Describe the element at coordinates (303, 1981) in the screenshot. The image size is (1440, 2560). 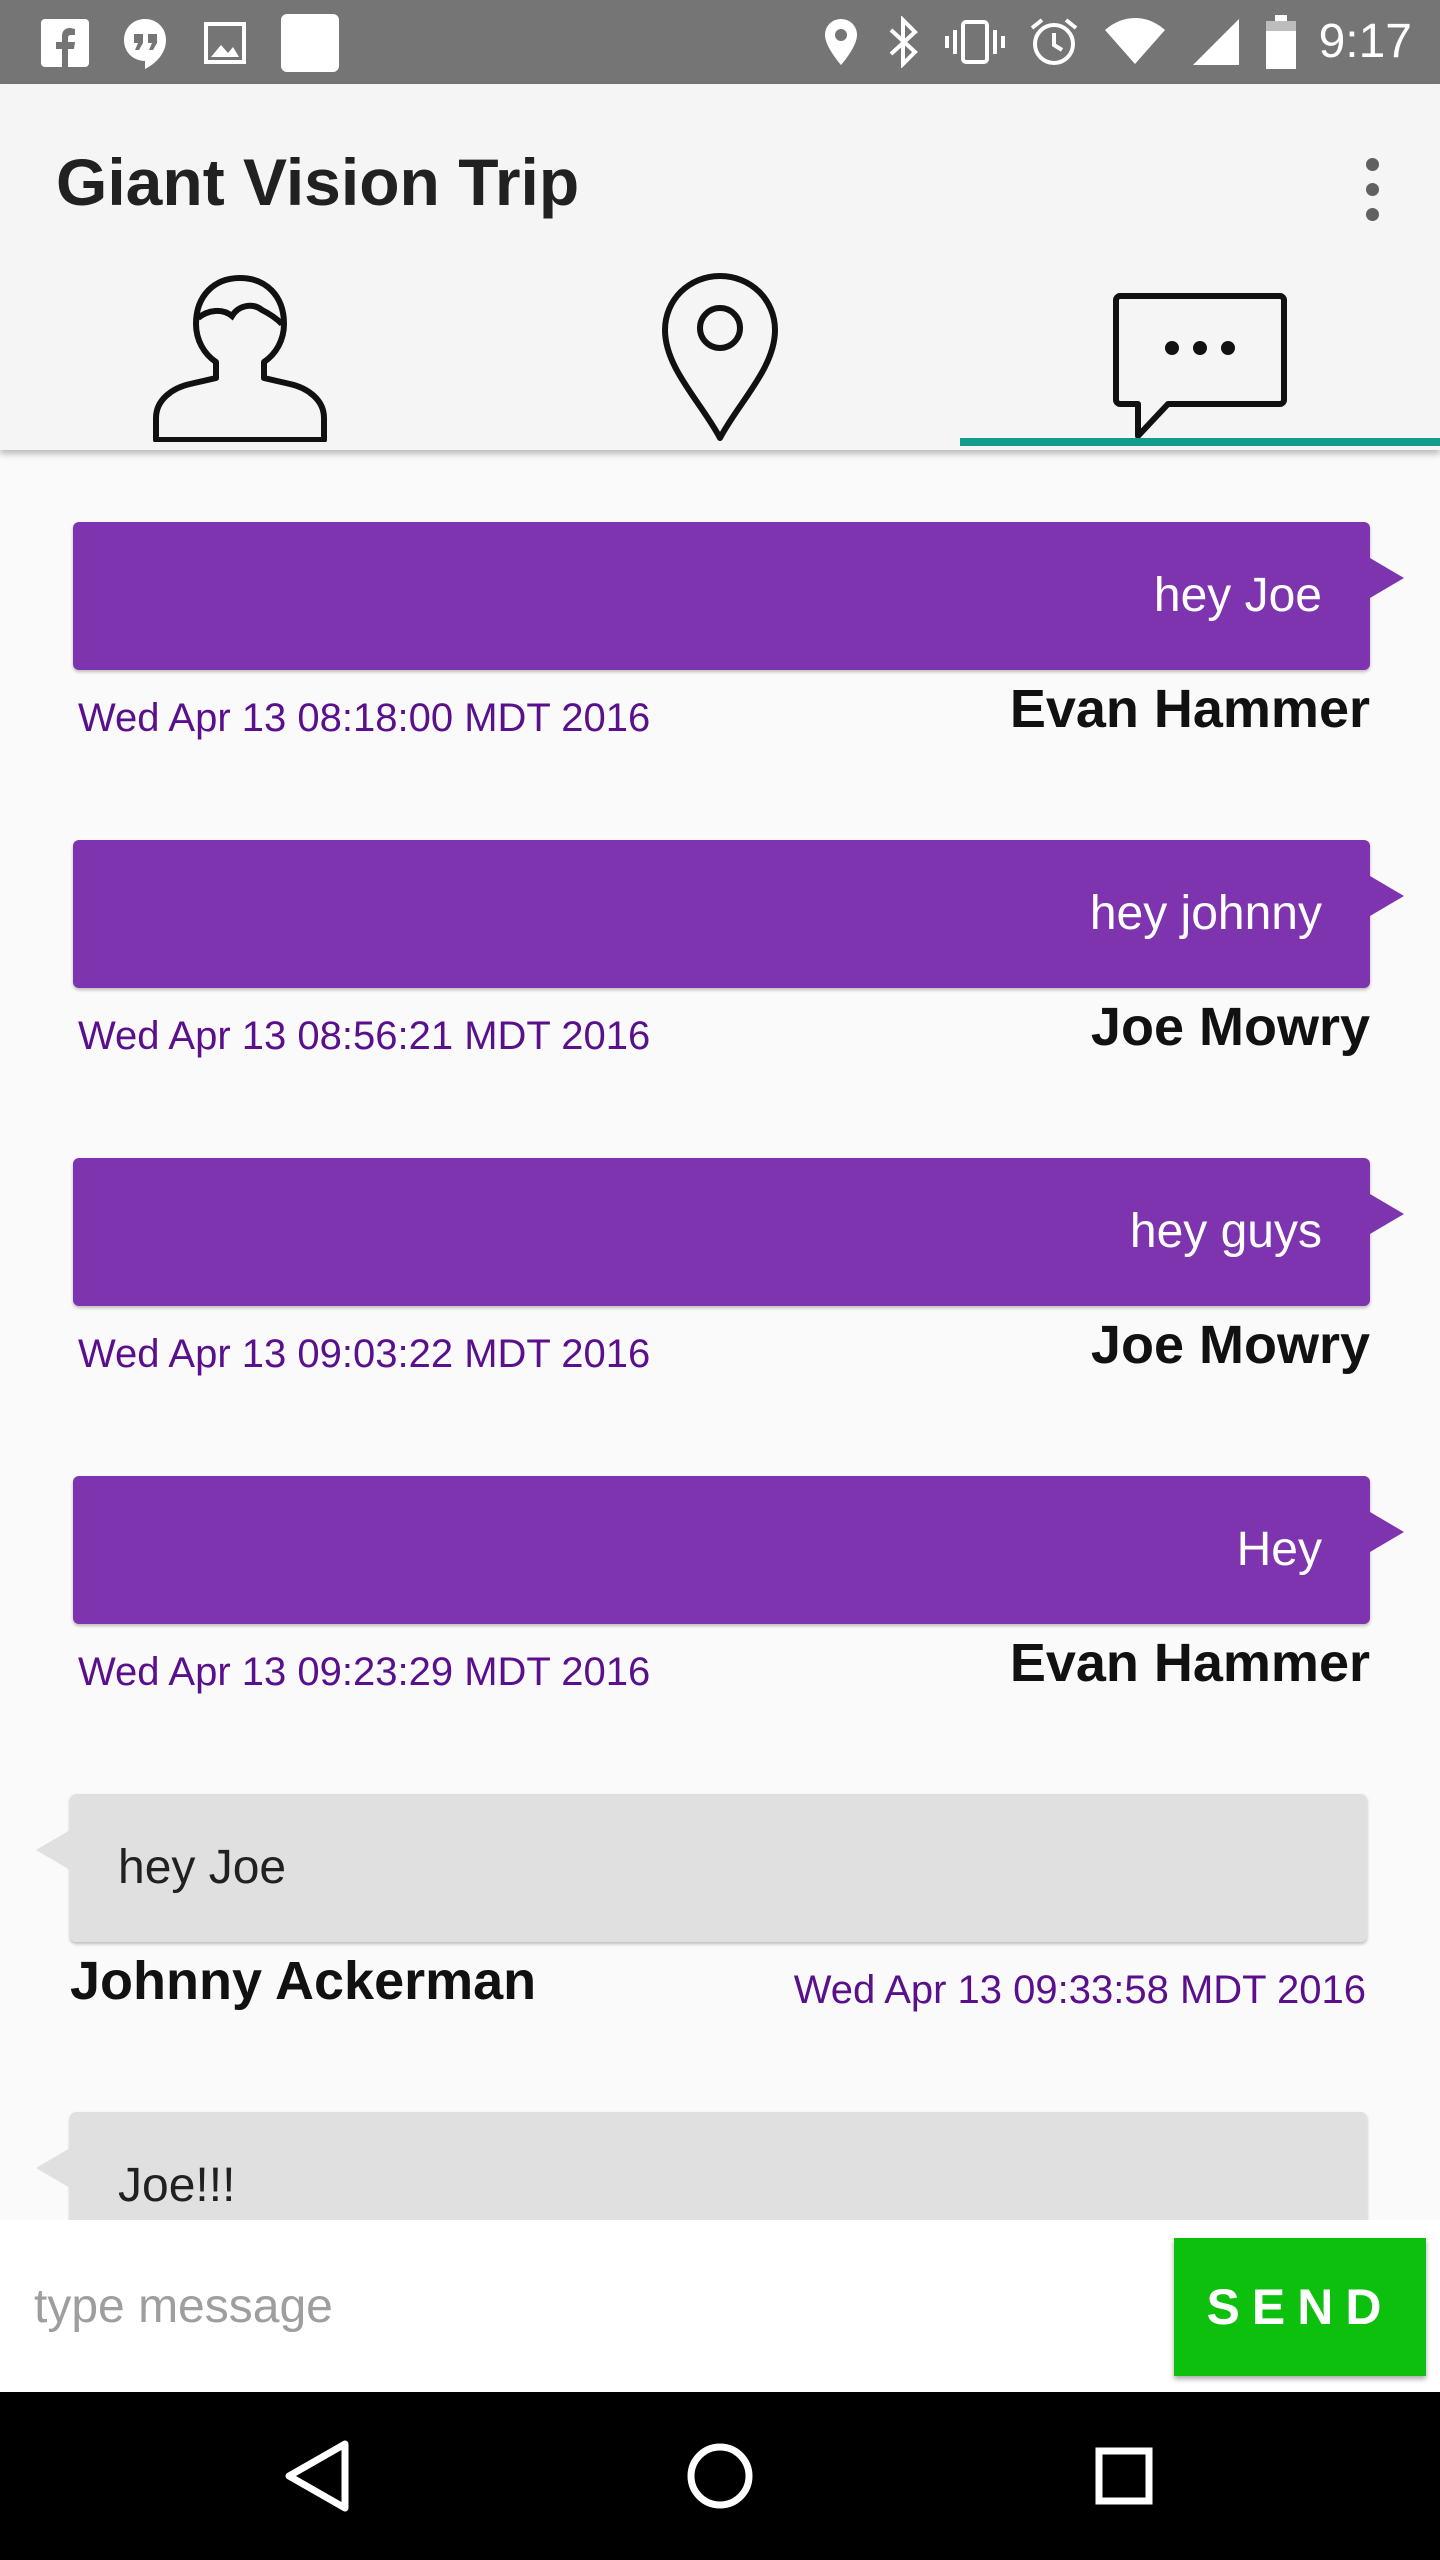
I see `message-sender: Johnny Ackerman` at that location.